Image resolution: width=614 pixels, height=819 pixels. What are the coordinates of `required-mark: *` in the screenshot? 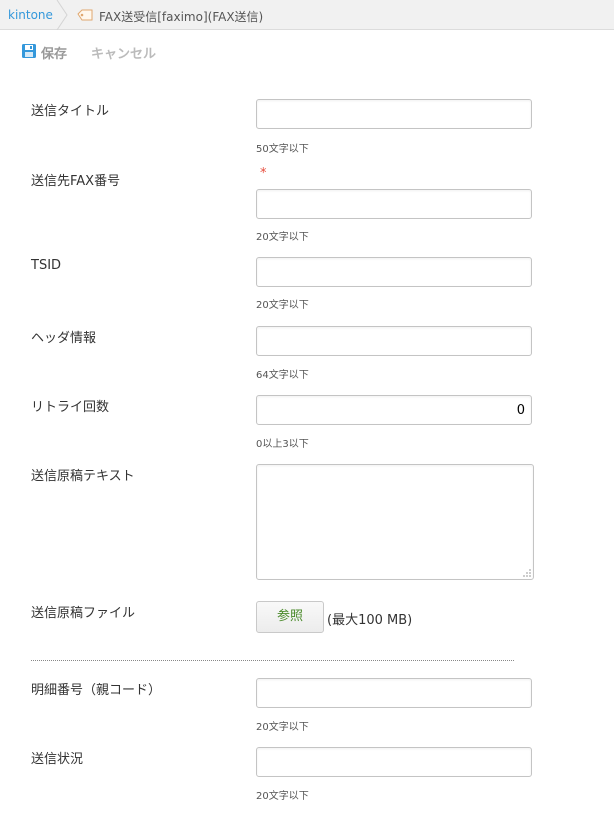 It's located at (263, 173).